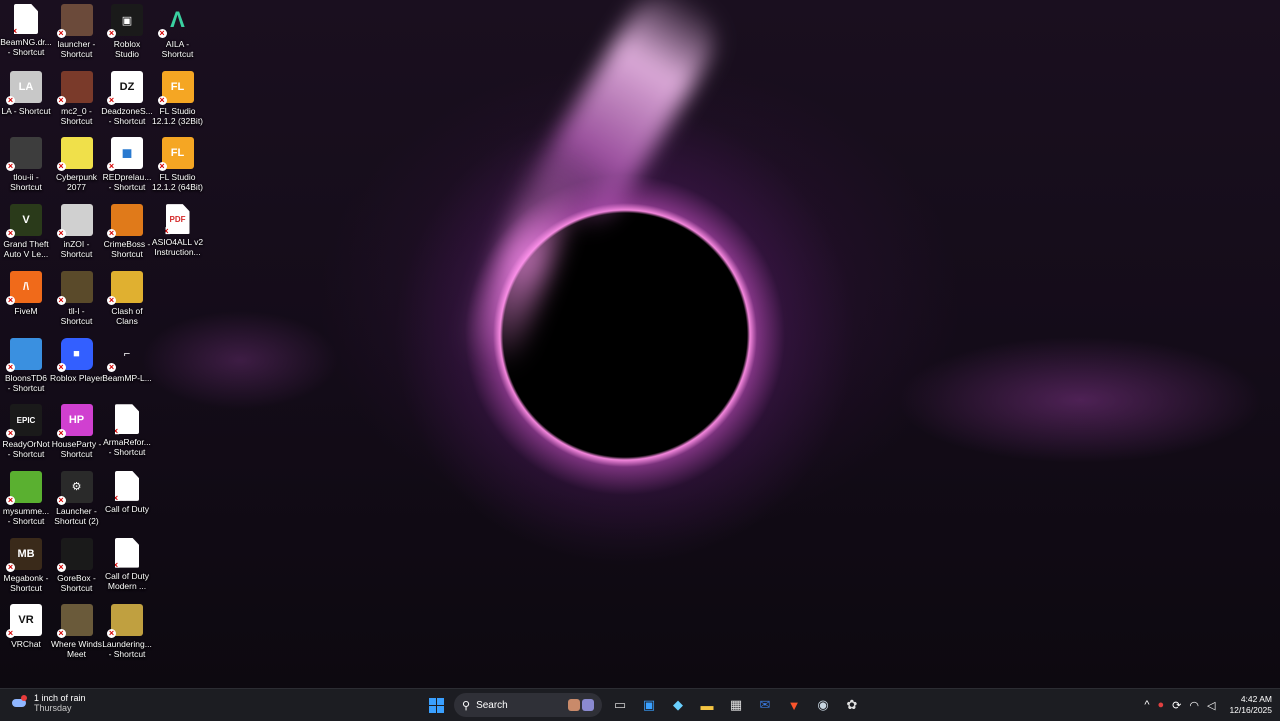 This screenshot has width=1280, height=721. I want to click on desktop-icon: /\ × FiveM, so click(26, 301).